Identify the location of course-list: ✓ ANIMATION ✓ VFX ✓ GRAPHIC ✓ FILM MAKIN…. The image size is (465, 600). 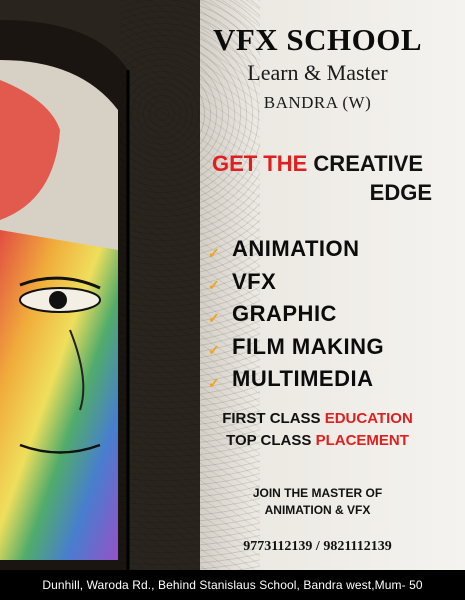
(296, 314).